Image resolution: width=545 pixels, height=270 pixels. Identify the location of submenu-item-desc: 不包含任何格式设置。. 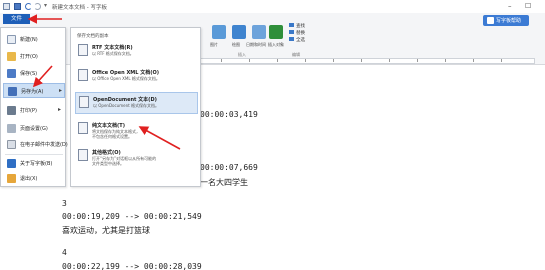
(112, 136).